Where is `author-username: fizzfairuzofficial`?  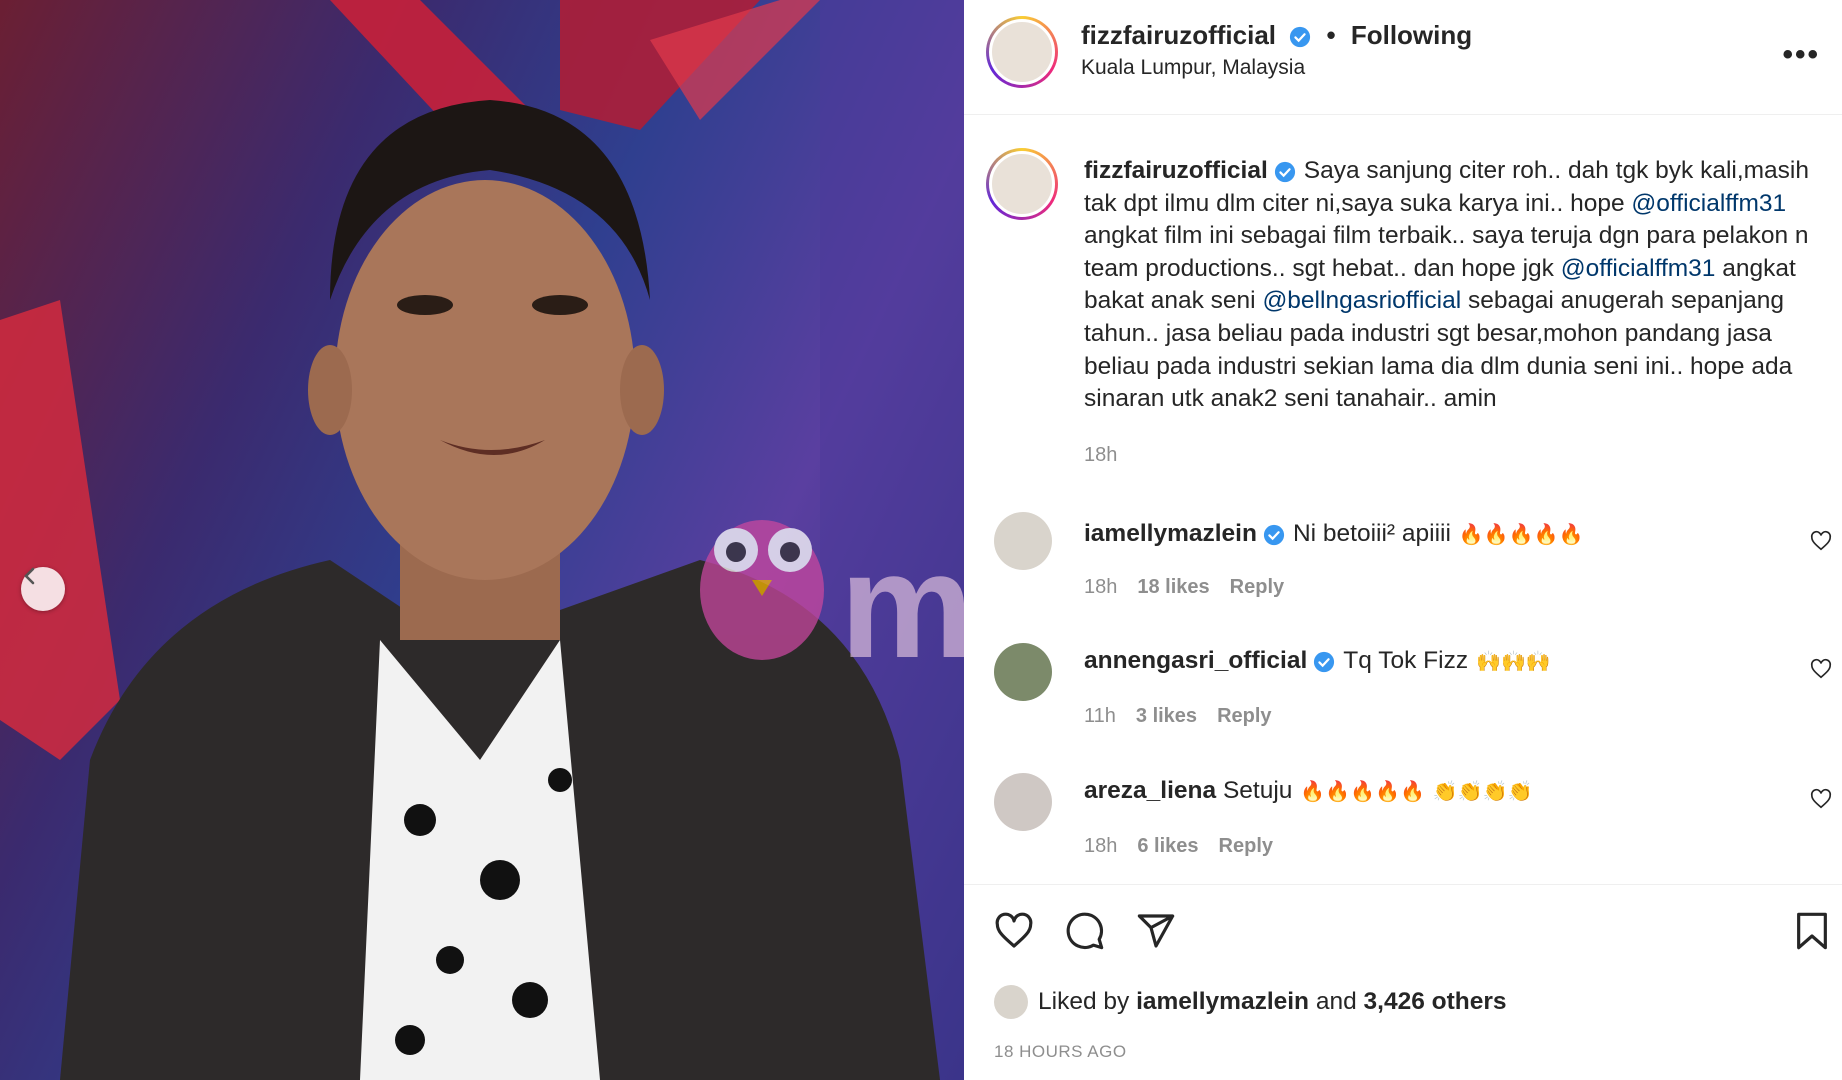
author-username: fizzfairuzofficial is located at coordinates (1178, 35).